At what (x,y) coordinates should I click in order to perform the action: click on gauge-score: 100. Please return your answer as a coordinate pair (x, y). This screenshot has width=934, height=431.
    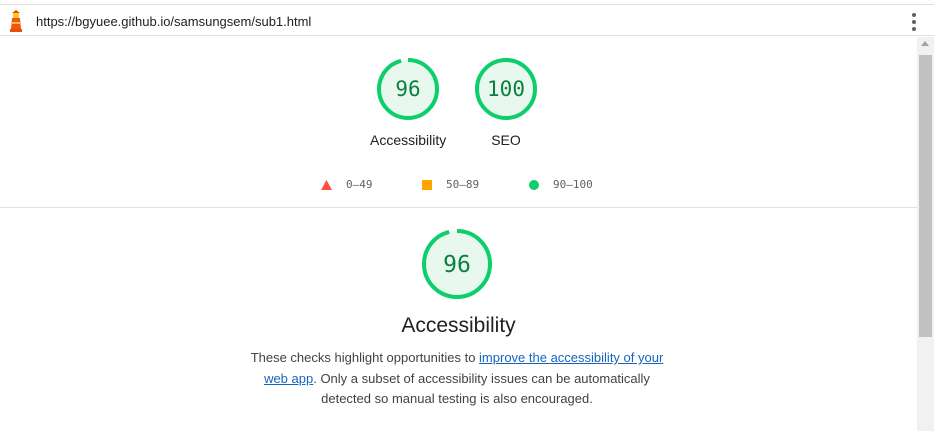
    Looking at the image, I should click on (506, 89).